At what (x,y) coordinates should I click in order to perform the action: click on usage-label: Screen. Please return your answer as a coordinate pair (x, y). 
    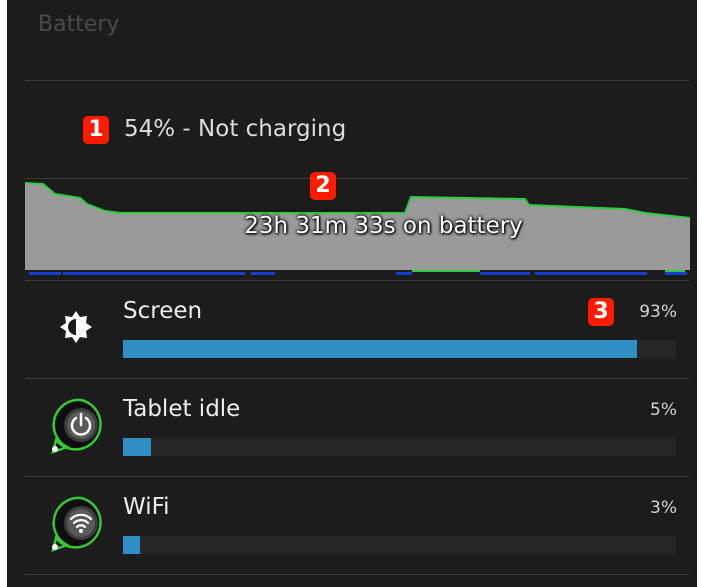
    Looking at the image, I should click on (163, 311).